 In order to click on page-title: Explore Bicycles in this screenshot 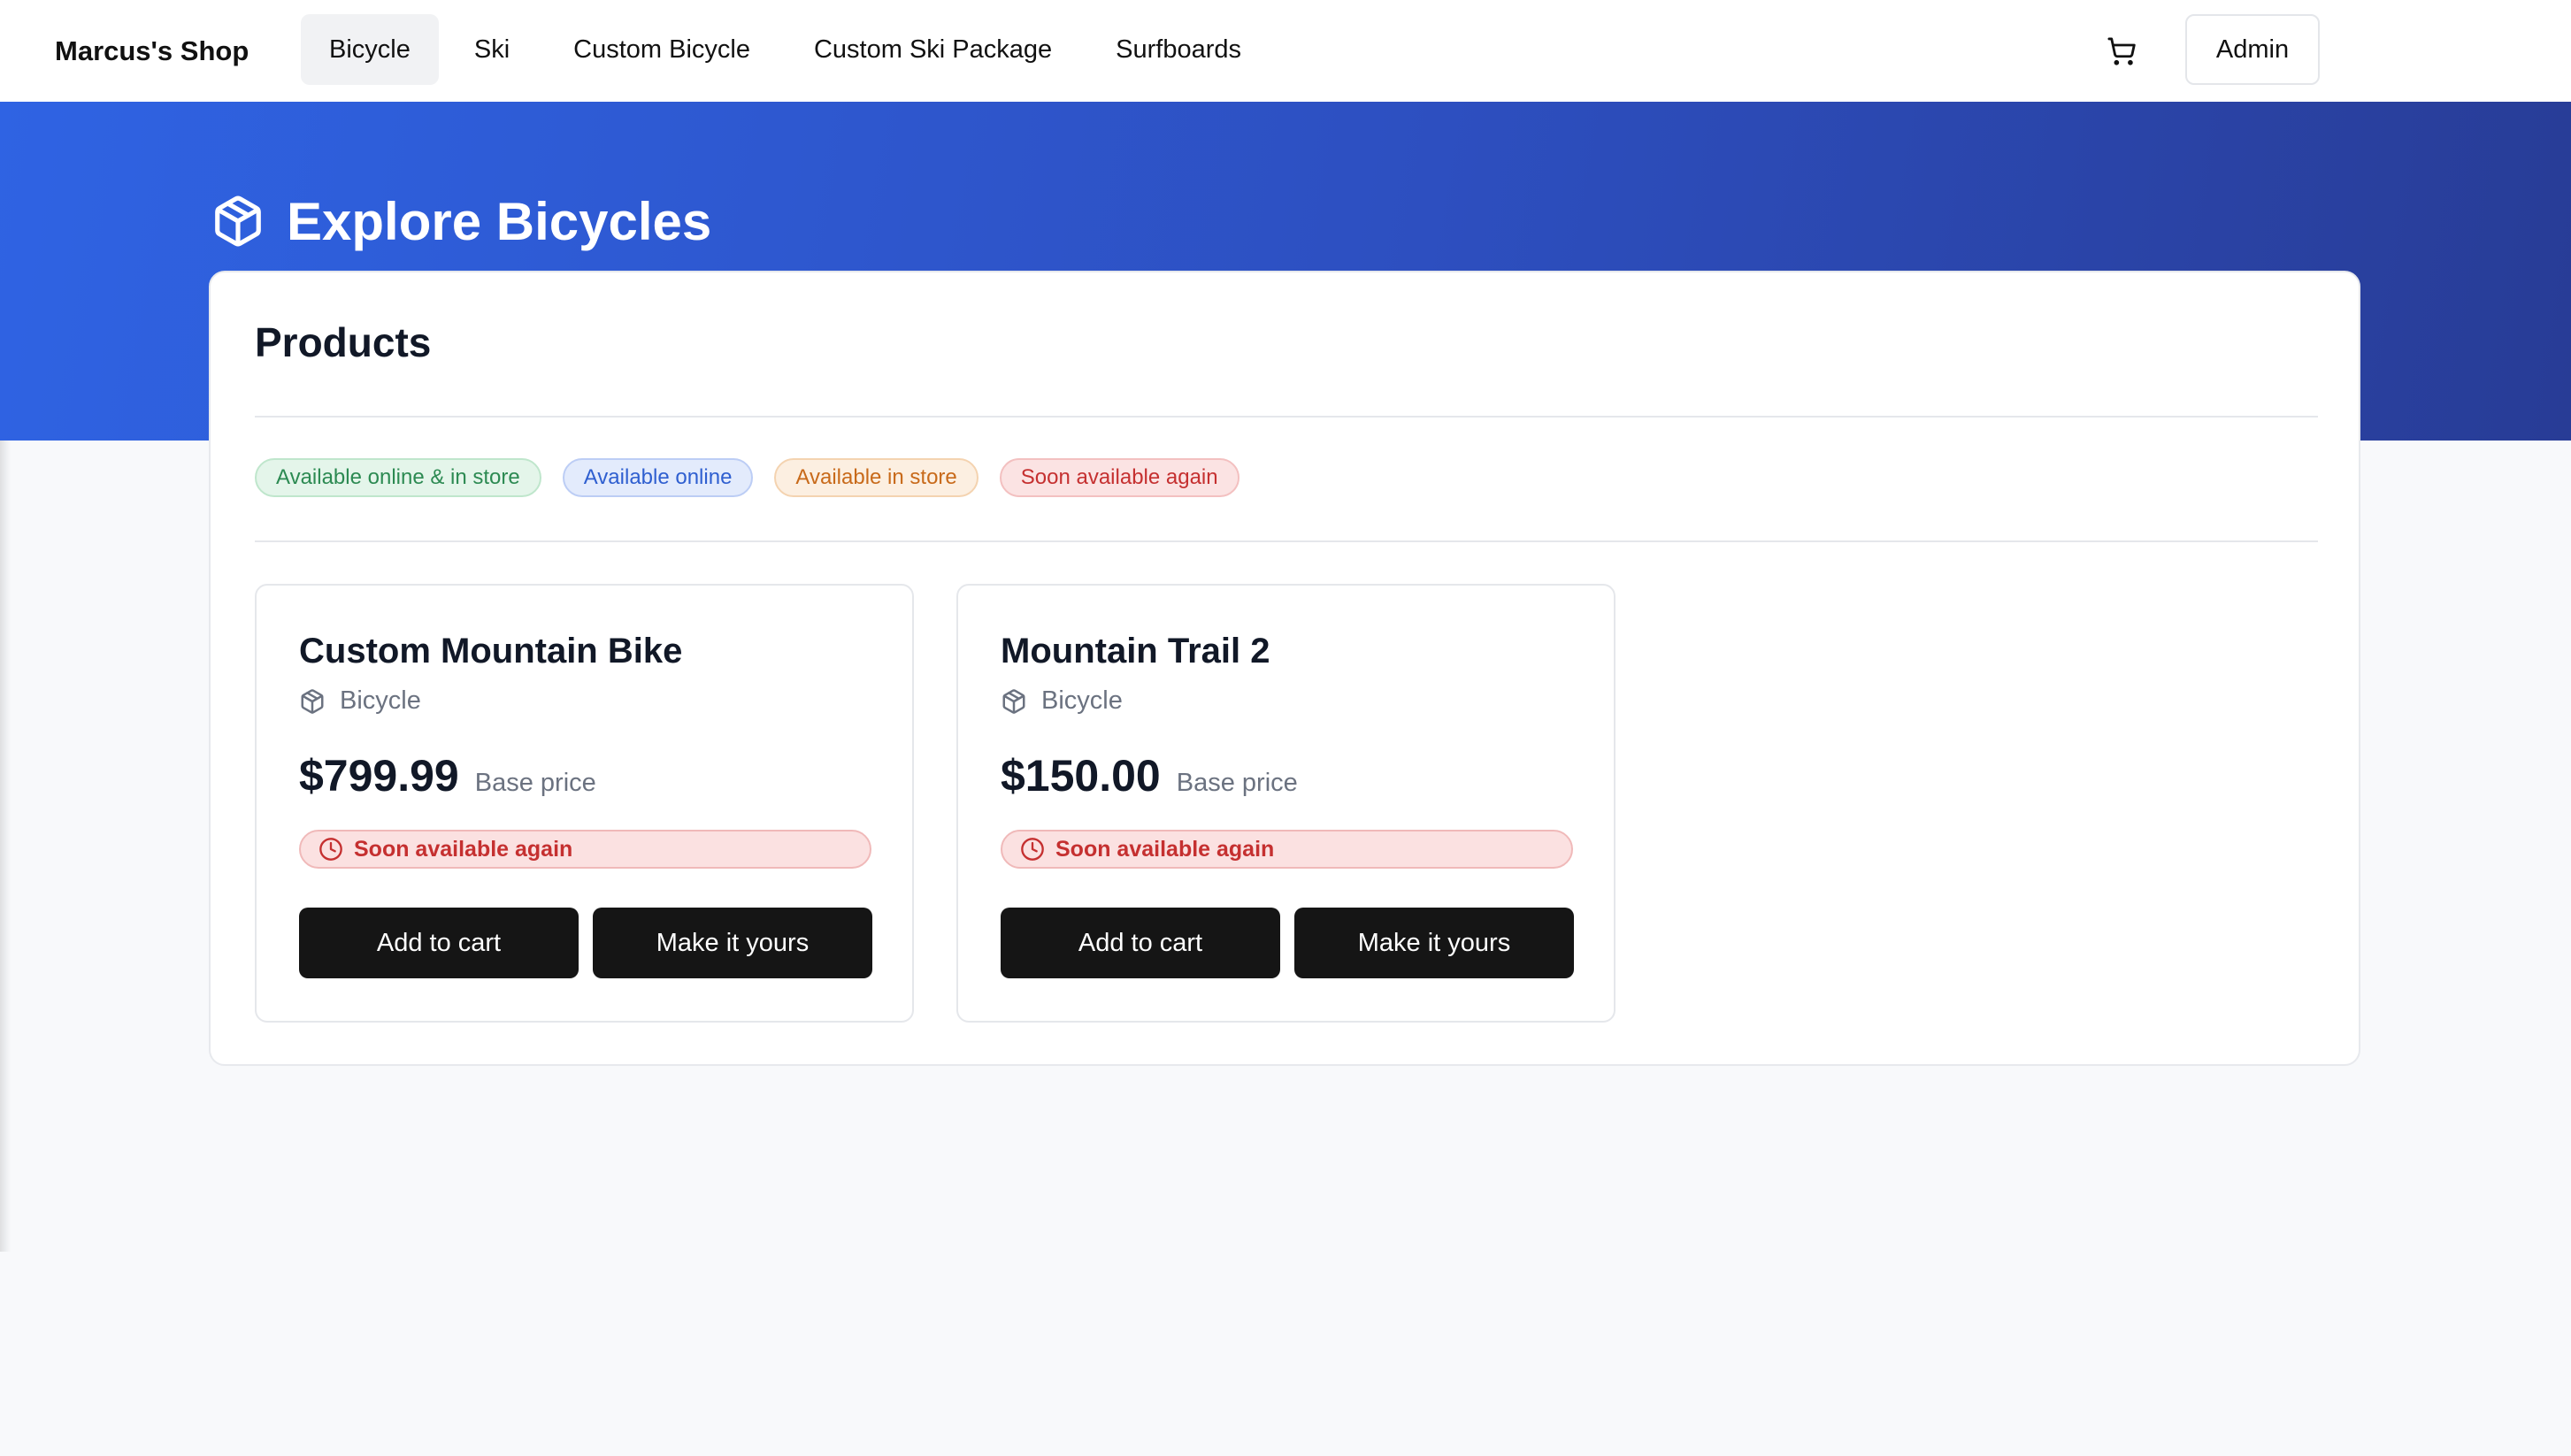, I will do `click(500, 221)`.